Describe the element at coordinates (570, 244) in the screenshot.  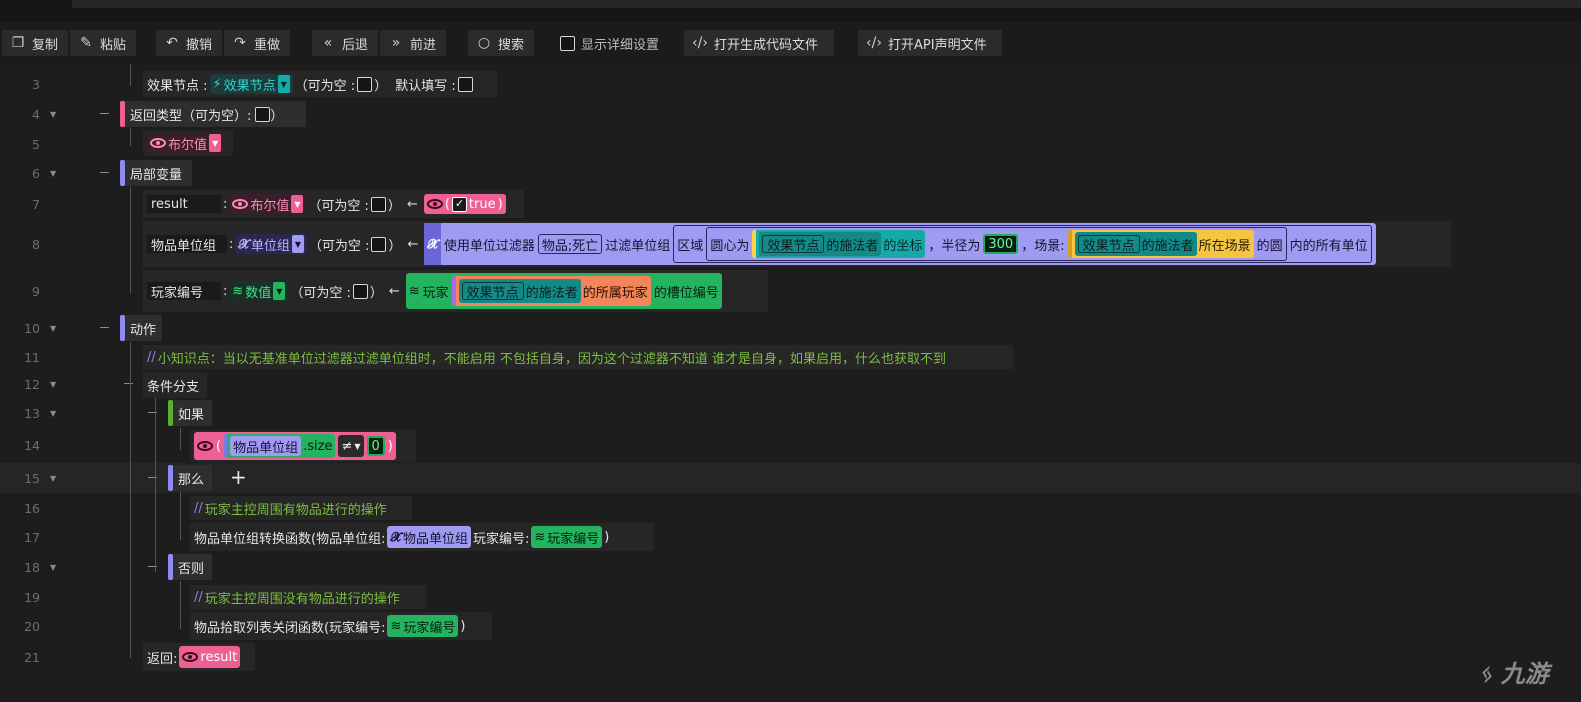
I see `filter-arg: 物品;死亡` at that location.